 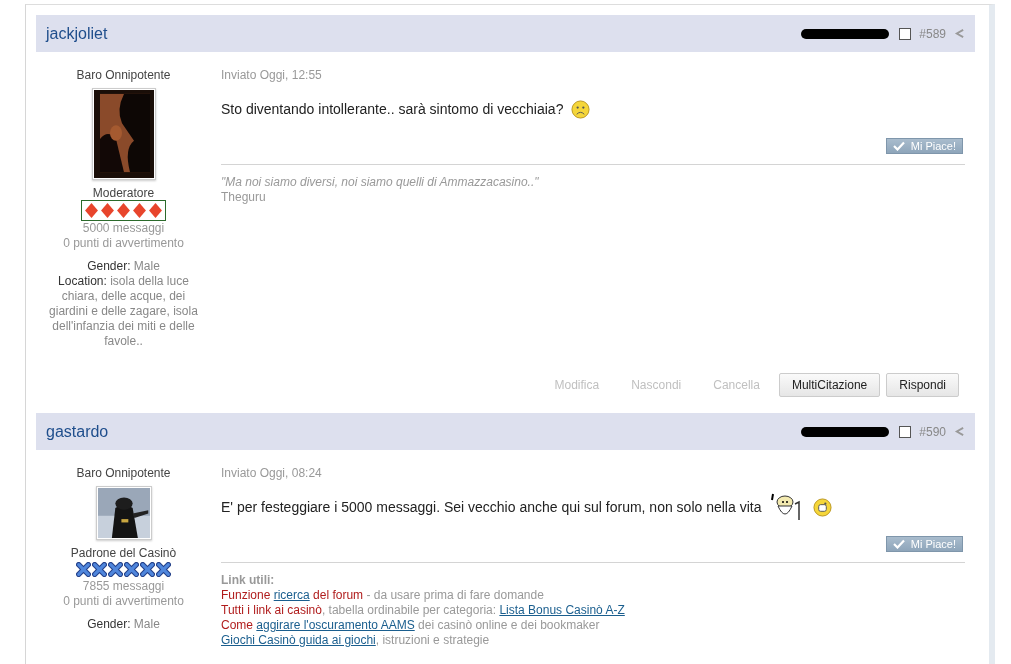 I want to click on smiley-icon, so click(x=823, y=507).